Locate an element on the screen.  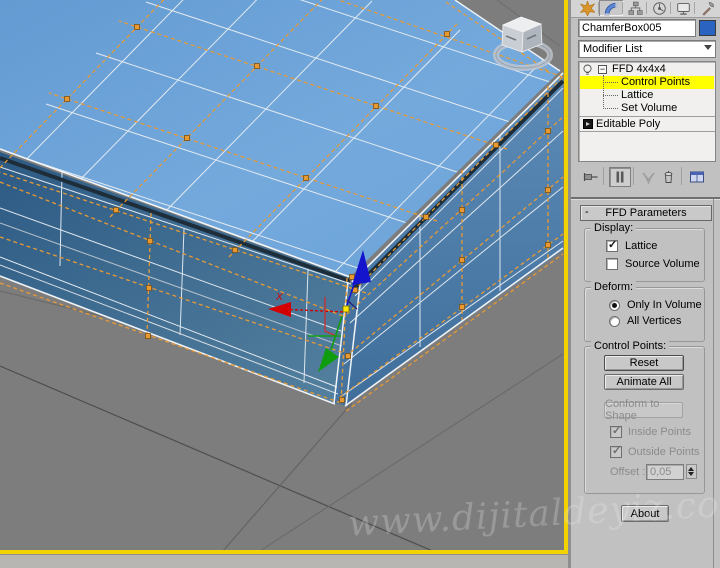
configure-modifier-sets-icon is located at coordinates (697, 177).